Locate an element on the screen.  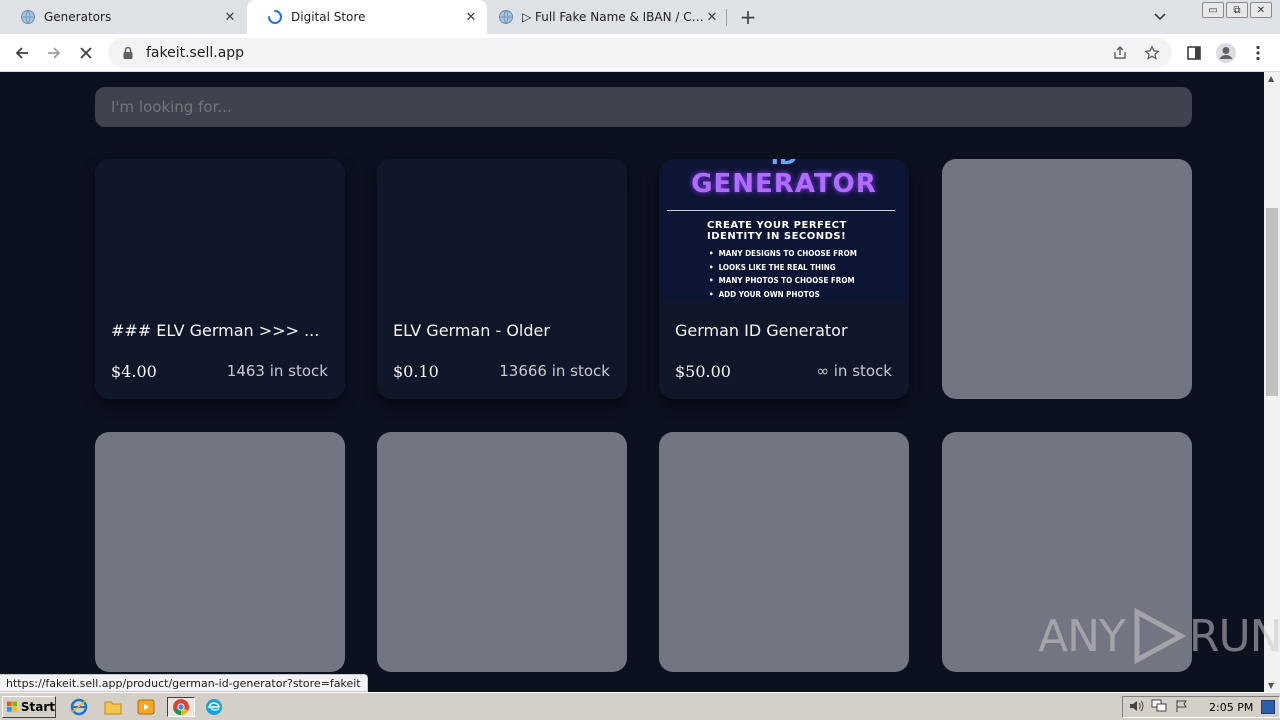
action-center-flag-icon is located at coordinates (1182, 707).